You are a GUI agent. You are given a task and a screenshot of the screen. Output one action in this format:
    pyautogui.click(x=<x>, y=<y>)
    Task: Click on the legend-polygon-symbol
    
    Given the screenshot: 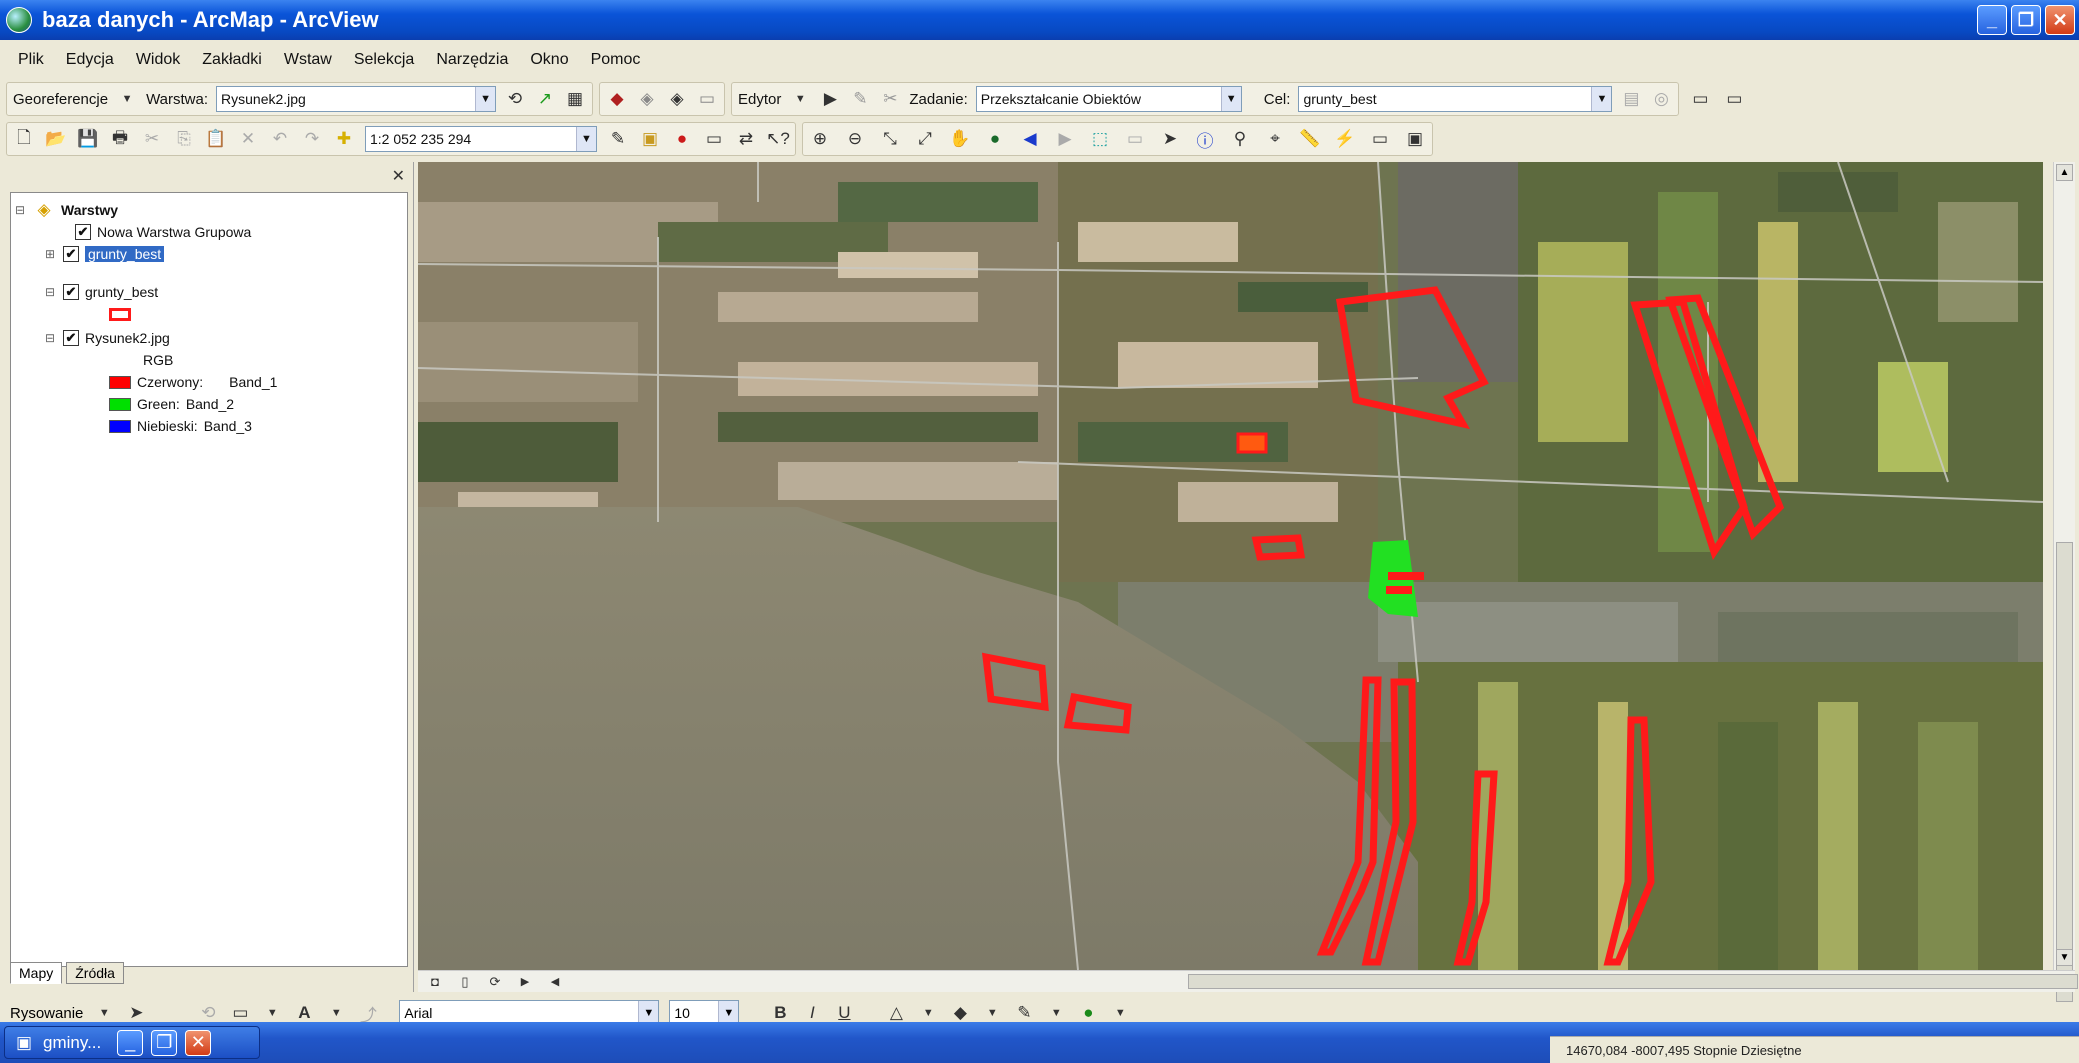 What is the action you would take?
    pyautogui.click(x=120, y=314)
    